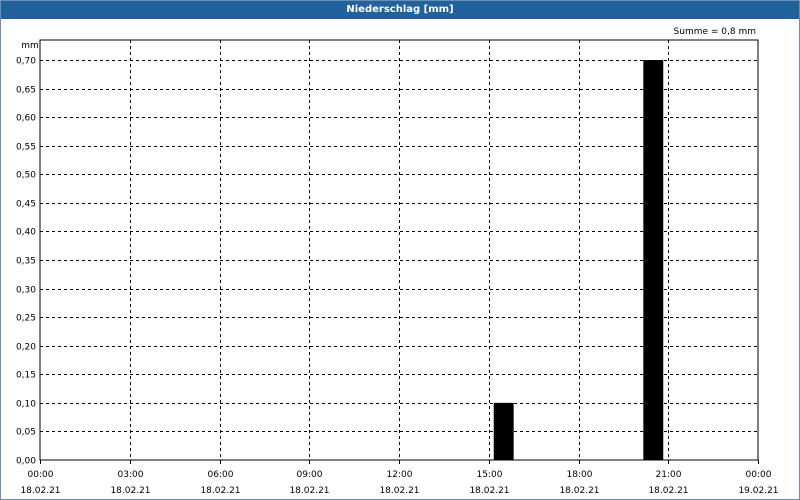  Describe the element at coordinates (26, 119) in the screenshot. I see `y-tick-label: 0,60` at that location.